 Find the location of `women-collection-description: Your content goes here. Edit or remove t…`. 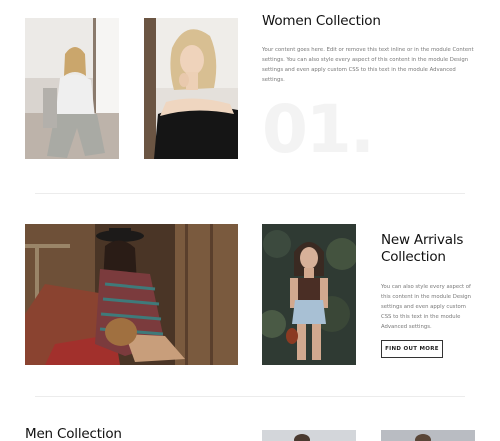

women-collection-description: Your content goes here. Edit or remove t… is located at coordinates (368, 65).